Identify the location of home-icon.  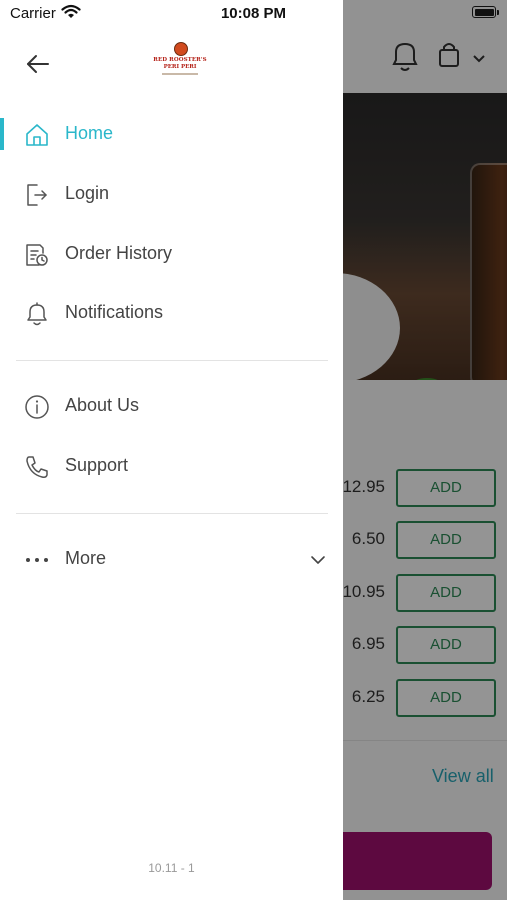
(37, 135).